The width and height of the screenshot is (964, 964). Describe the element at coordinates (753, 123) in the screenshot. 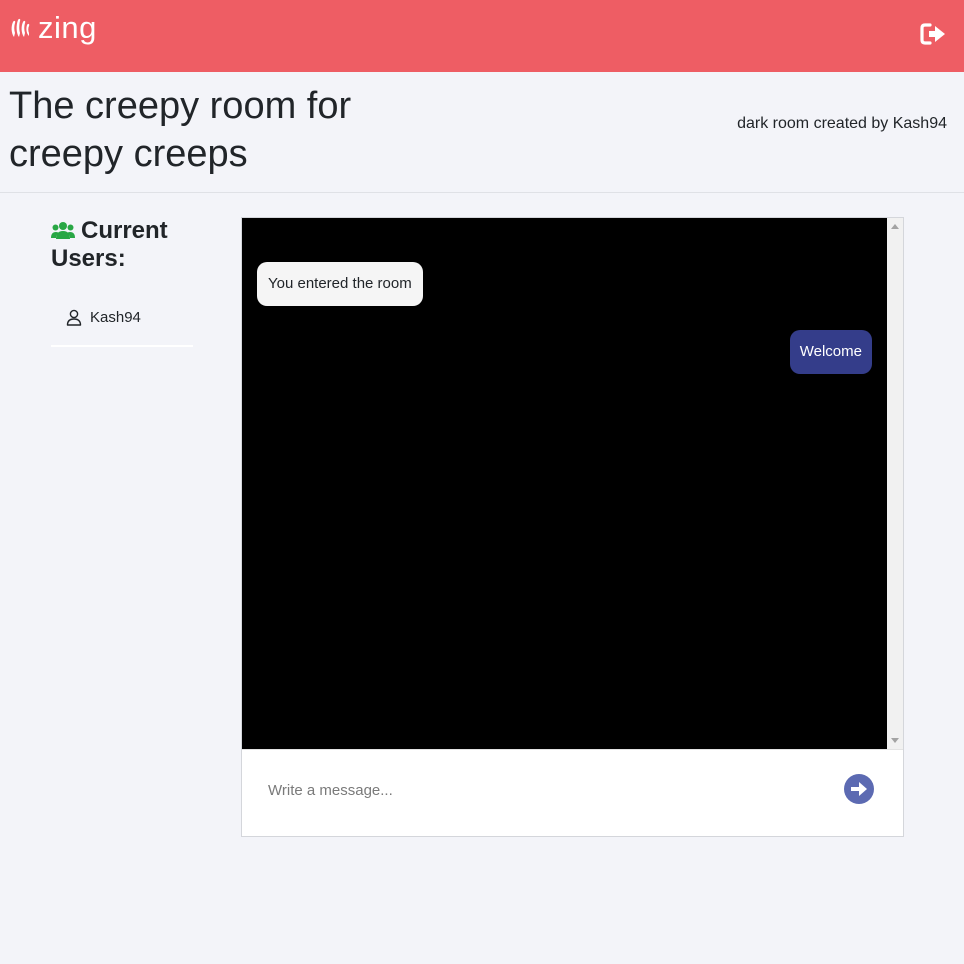

I see `room-theme: dark` at that location.